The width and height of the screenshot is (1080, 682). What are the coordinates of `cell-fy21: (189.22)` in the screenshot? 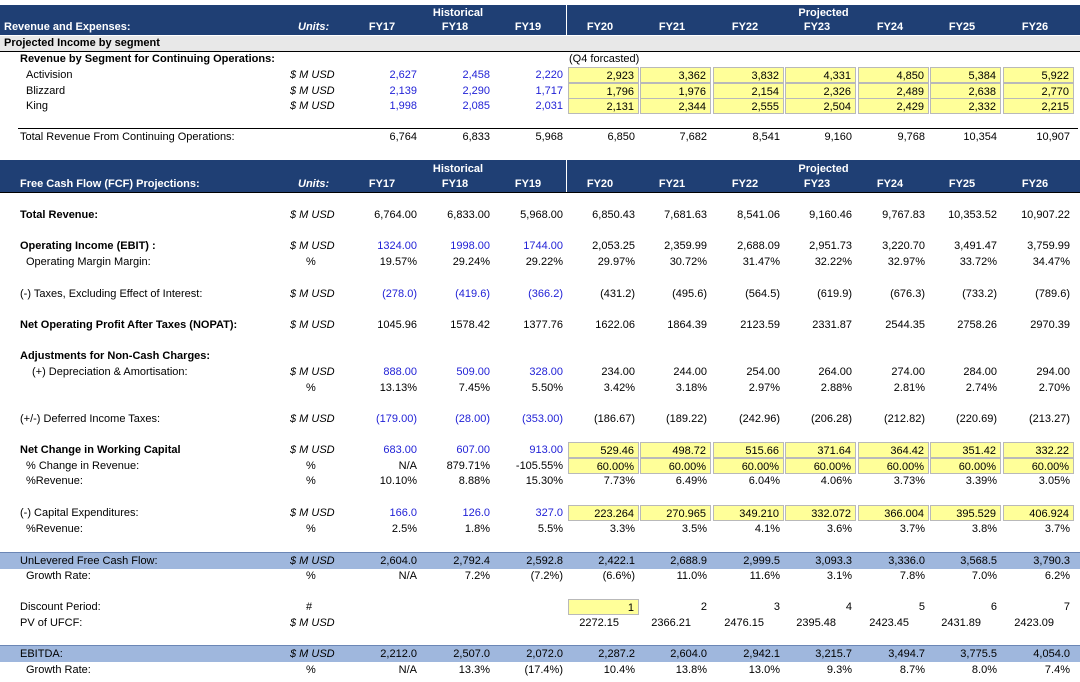 It's located at (686, 419).